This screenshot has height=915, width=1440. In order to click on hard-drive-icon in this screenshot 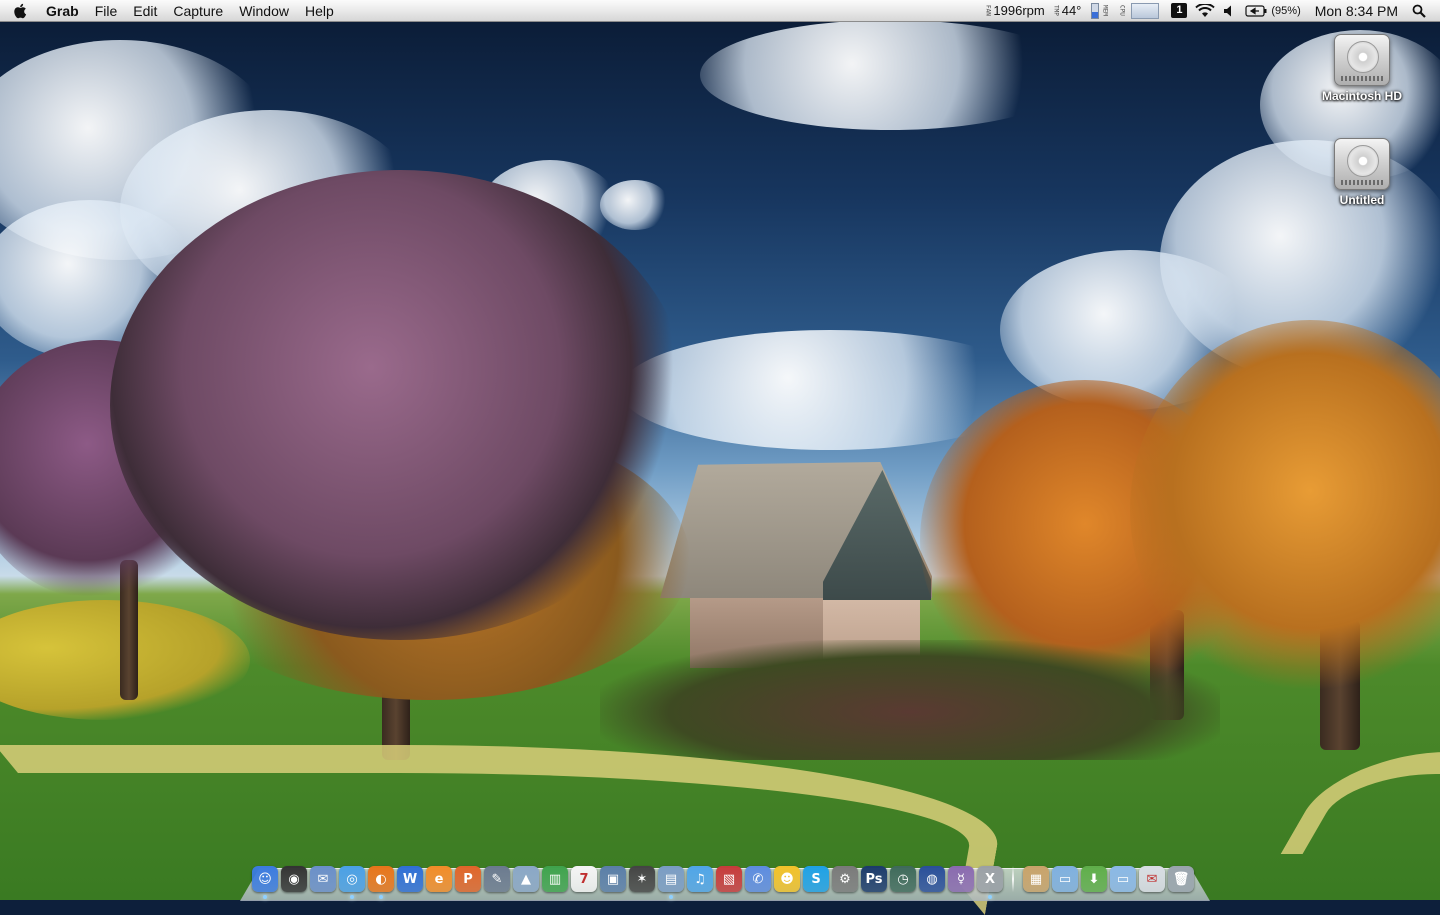, I will do `click(1362, 60)`.